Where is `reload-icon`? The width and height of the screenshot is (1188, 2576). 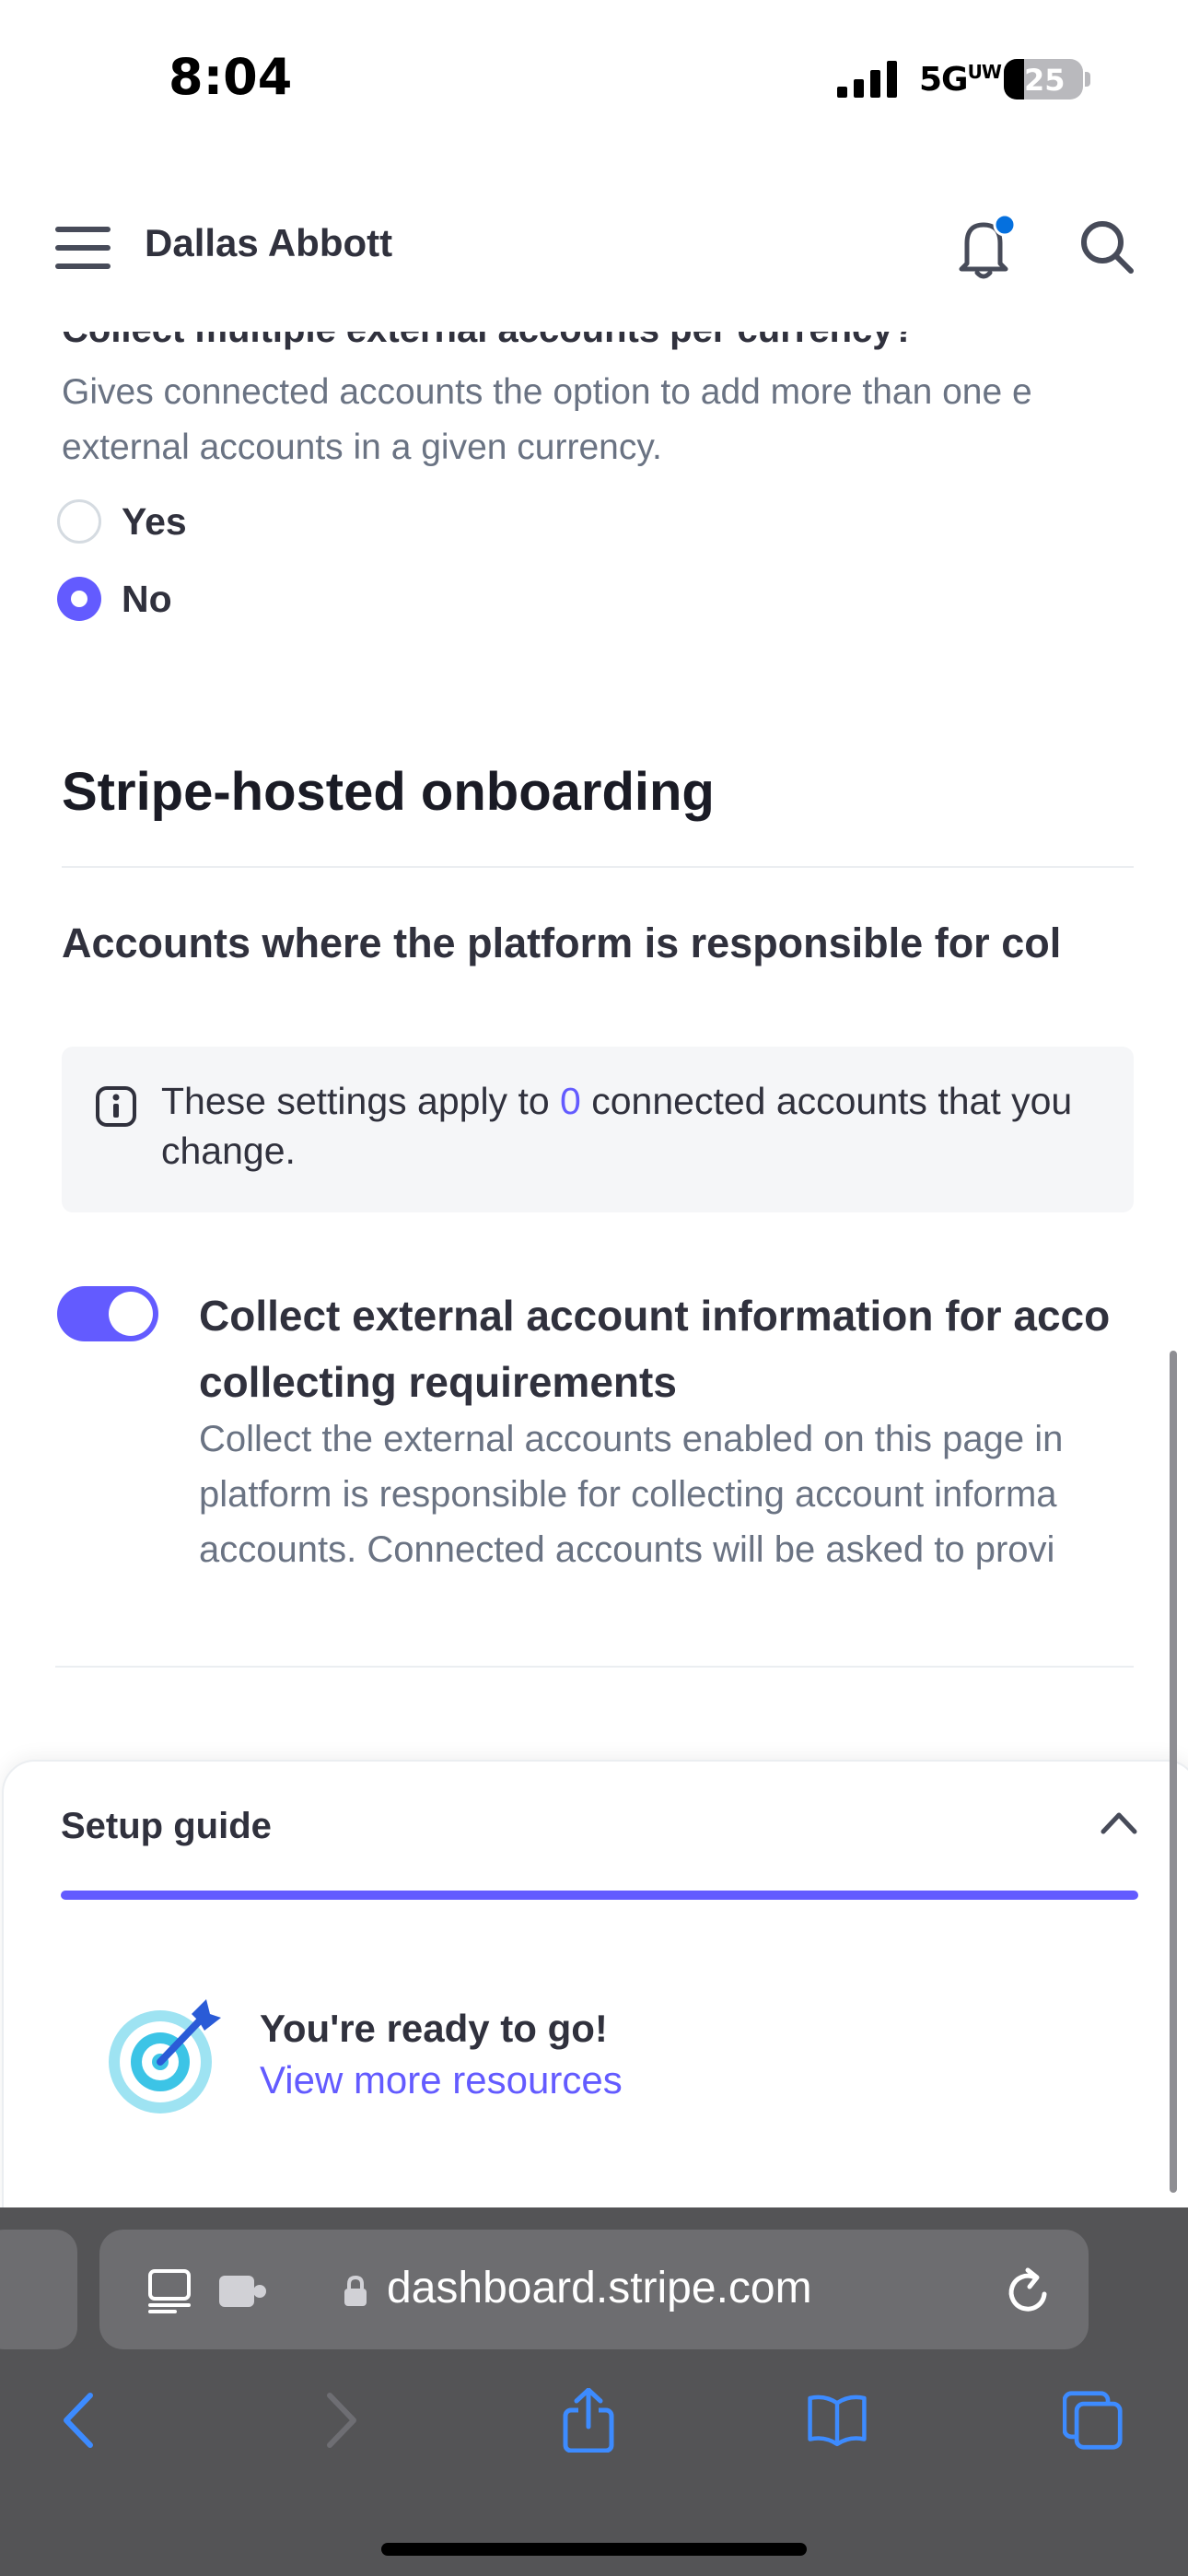 reload-icon is located at coordinates (1029, 2290).